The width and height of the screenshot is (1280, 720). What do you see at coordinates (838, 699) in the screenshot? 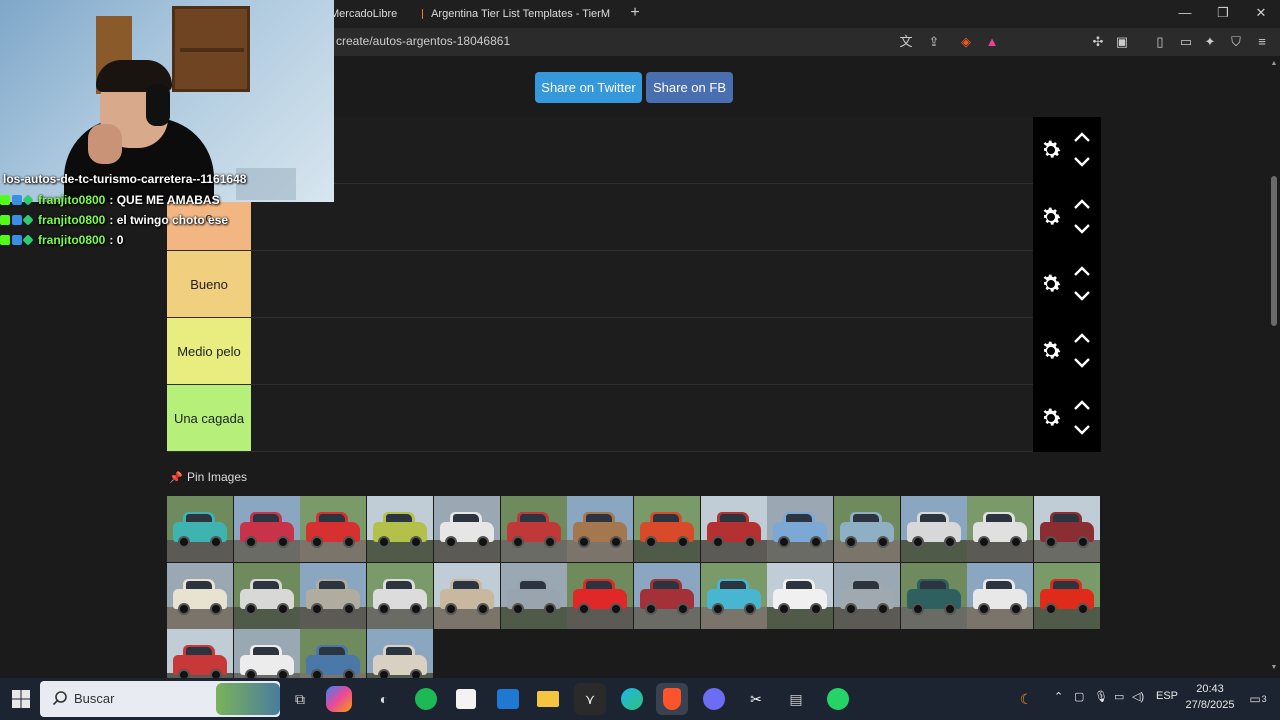
I see `whatsapp-icon` at bounding box center [838, 699].